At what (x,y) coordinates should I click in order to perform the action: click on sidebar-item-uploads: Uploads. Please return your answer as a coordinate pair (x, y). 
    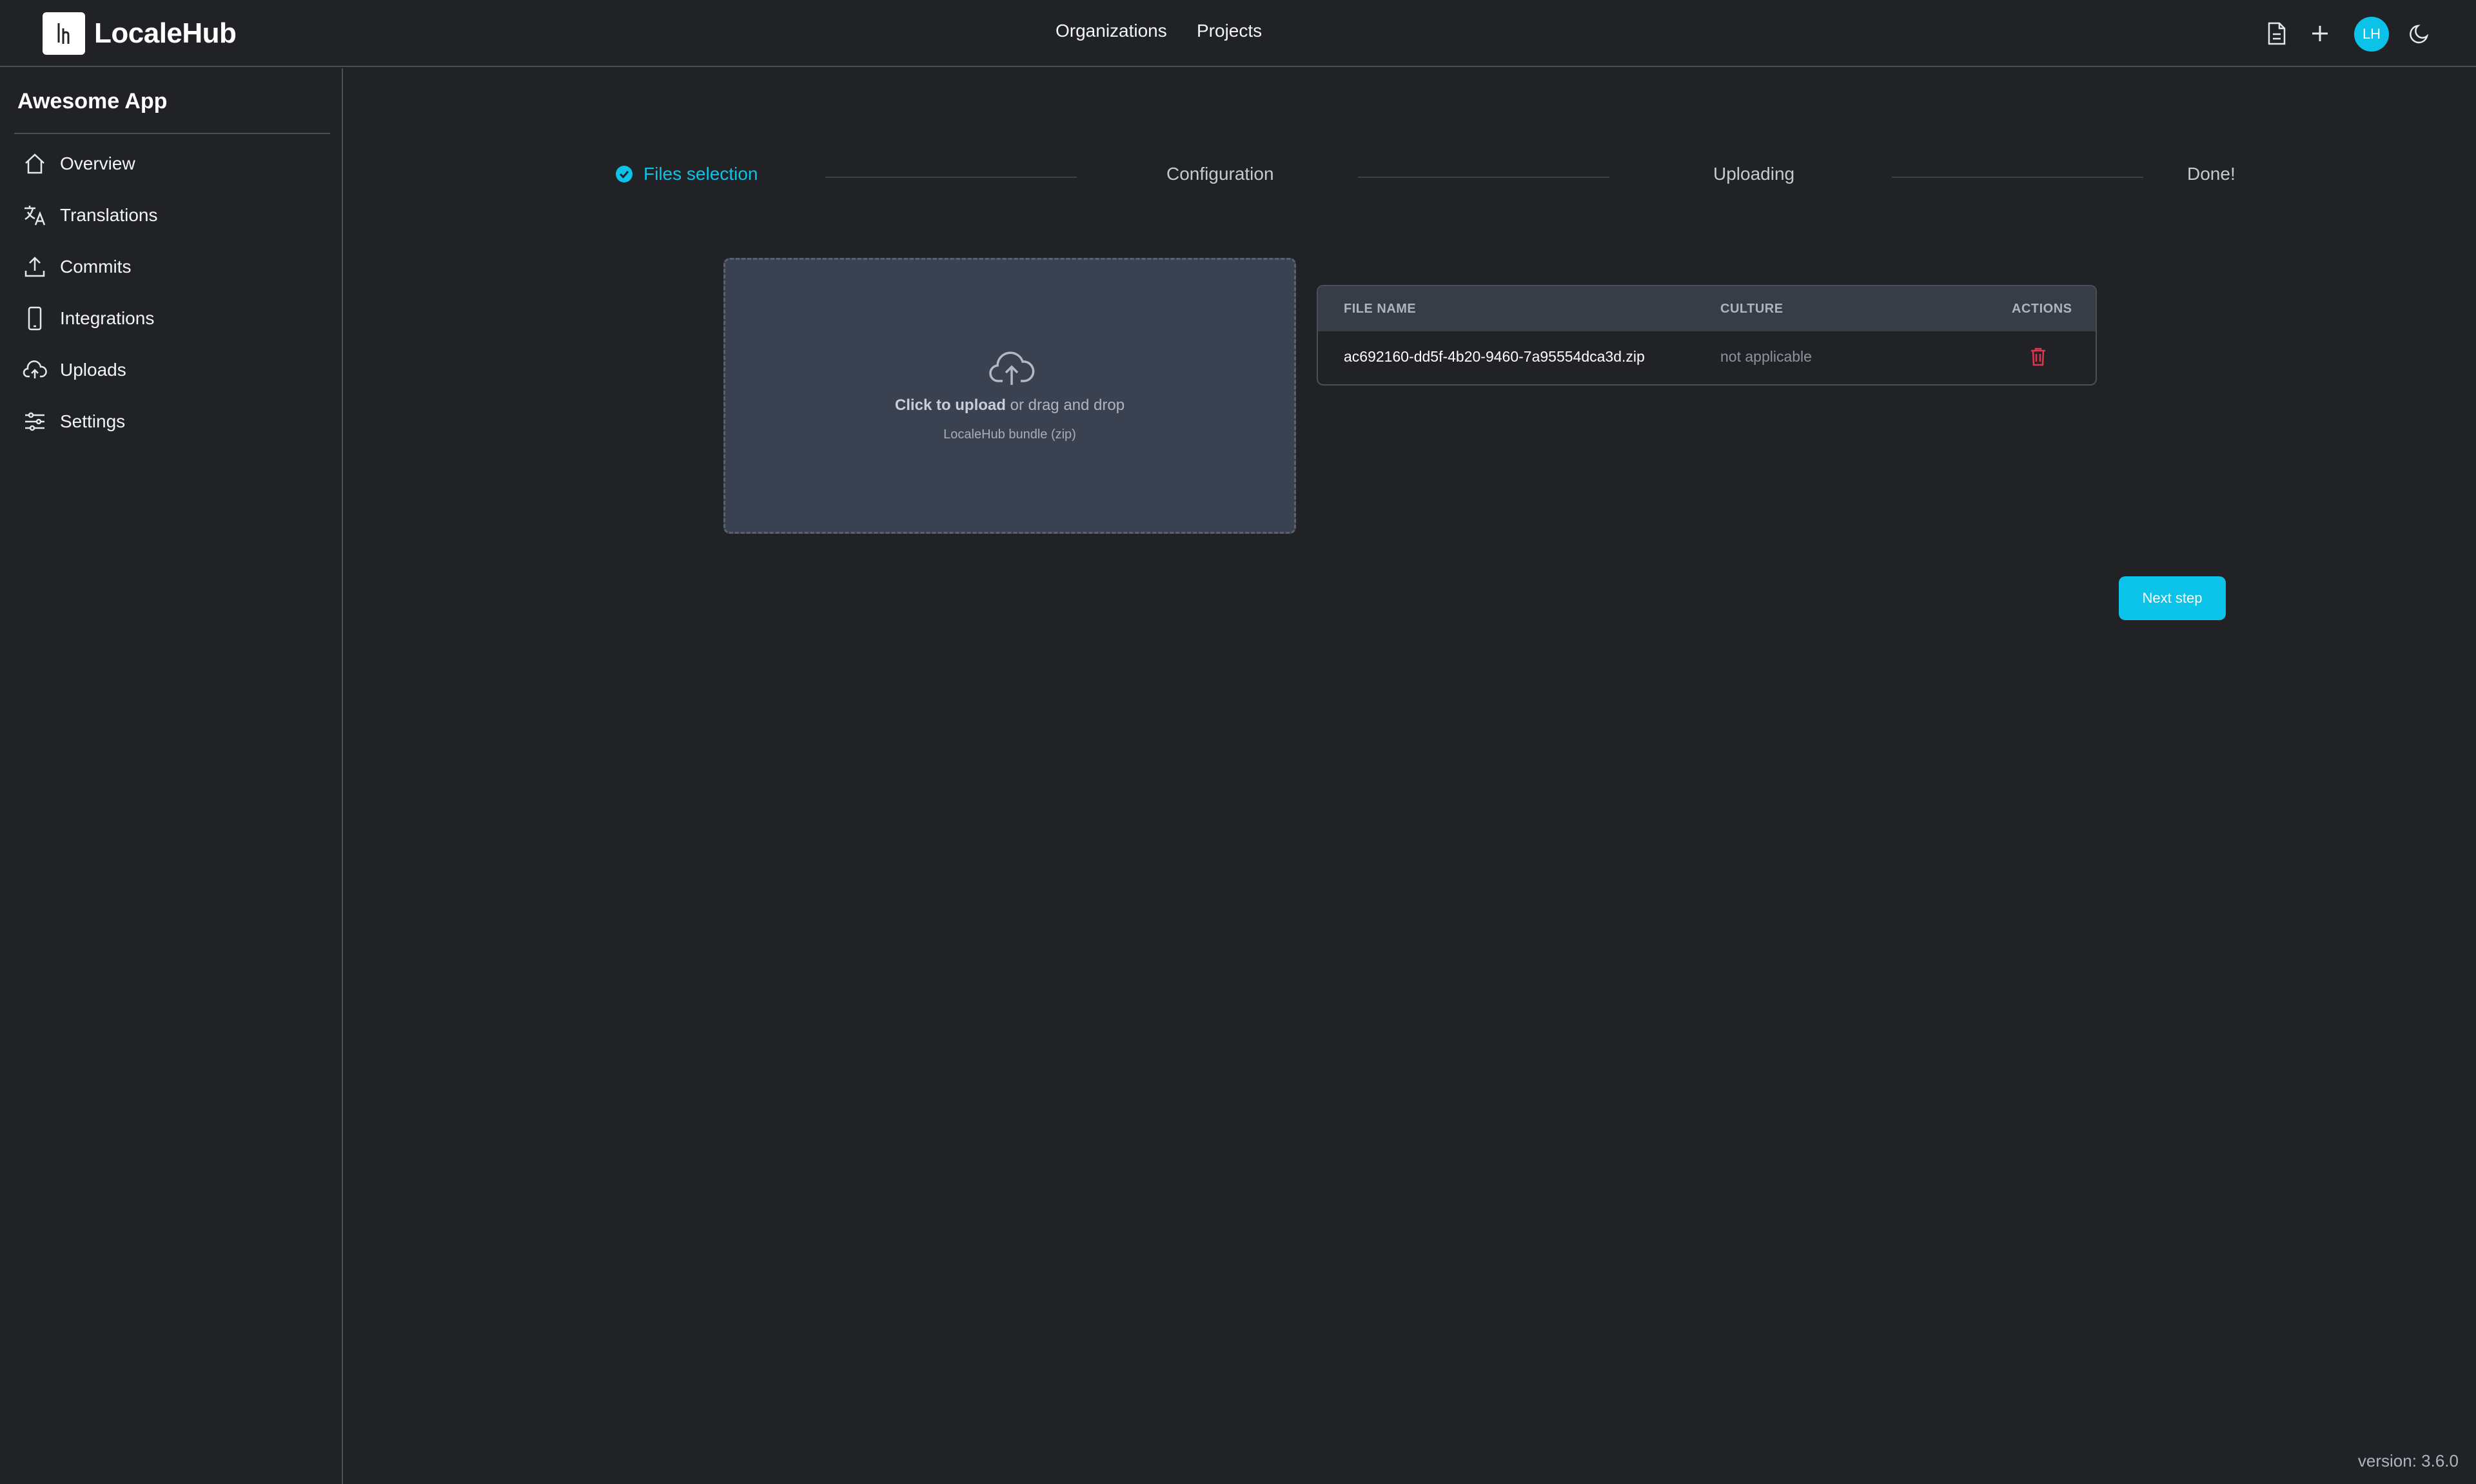
    Looking at the image, I should click on (73, 370).